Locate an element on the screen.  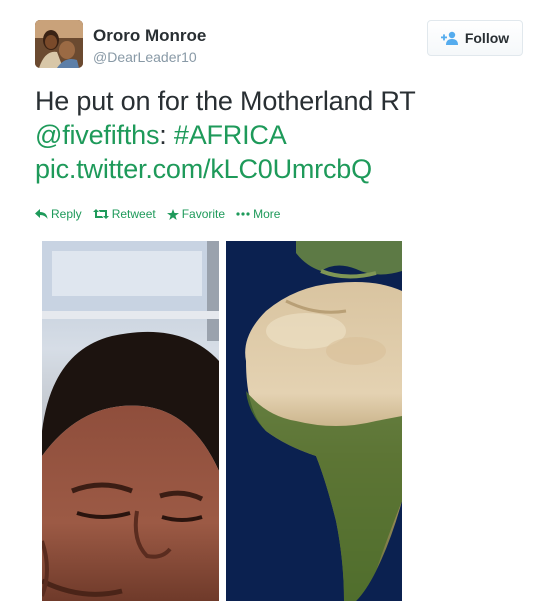
reply-label: Reply is located at coordinates (66, 214).